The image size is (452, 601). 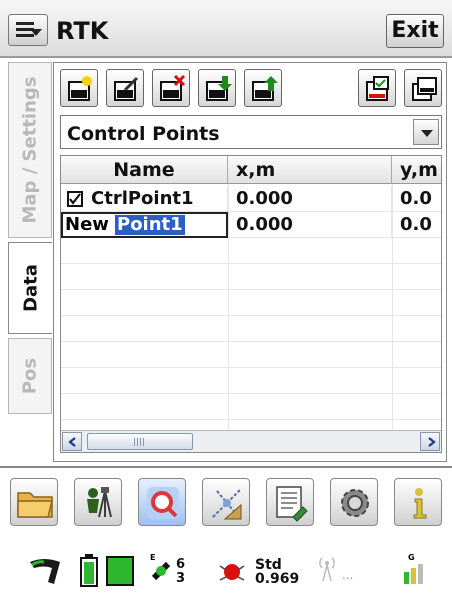 I want to click on import-button, so click(x=217, y=88).